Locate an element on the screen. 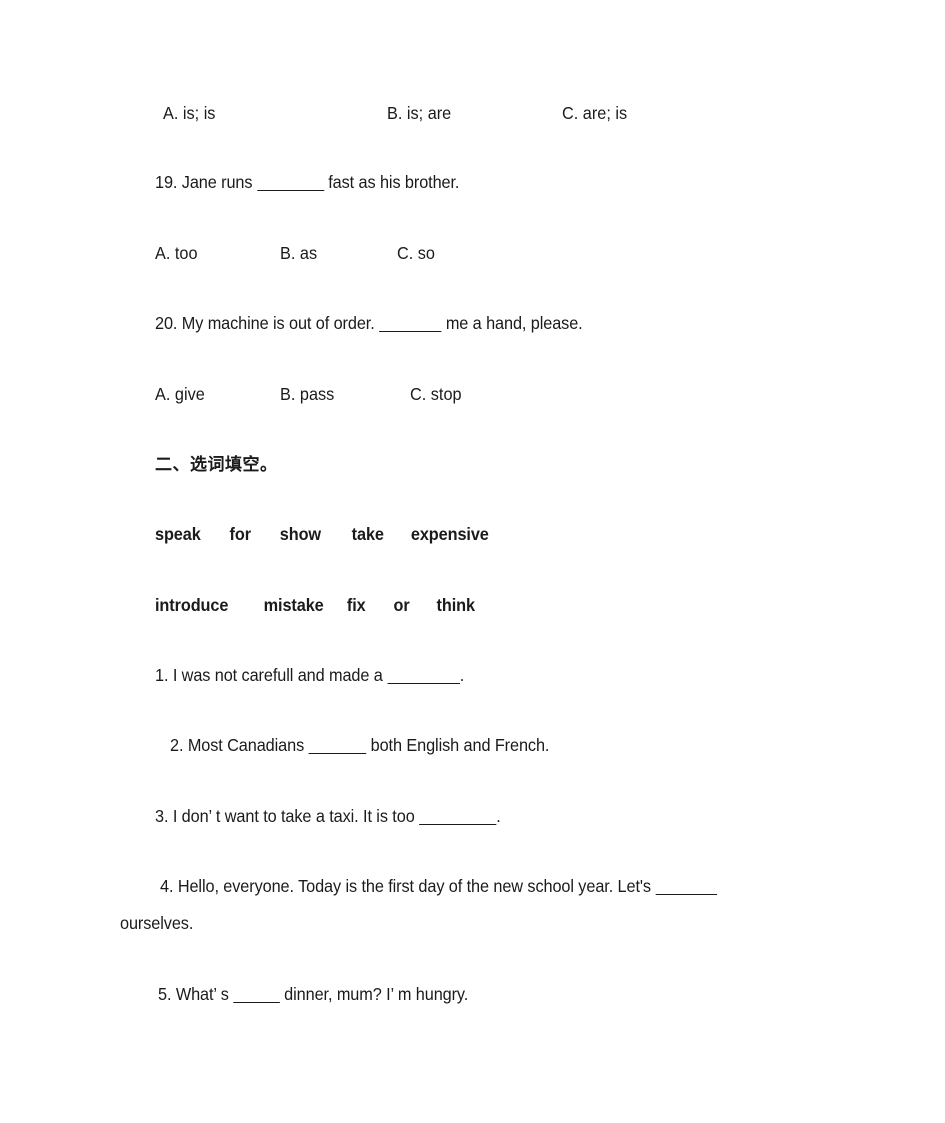 The image size is (945, 1123). q19-option-c: C. so is located at coordinates (416, 253).